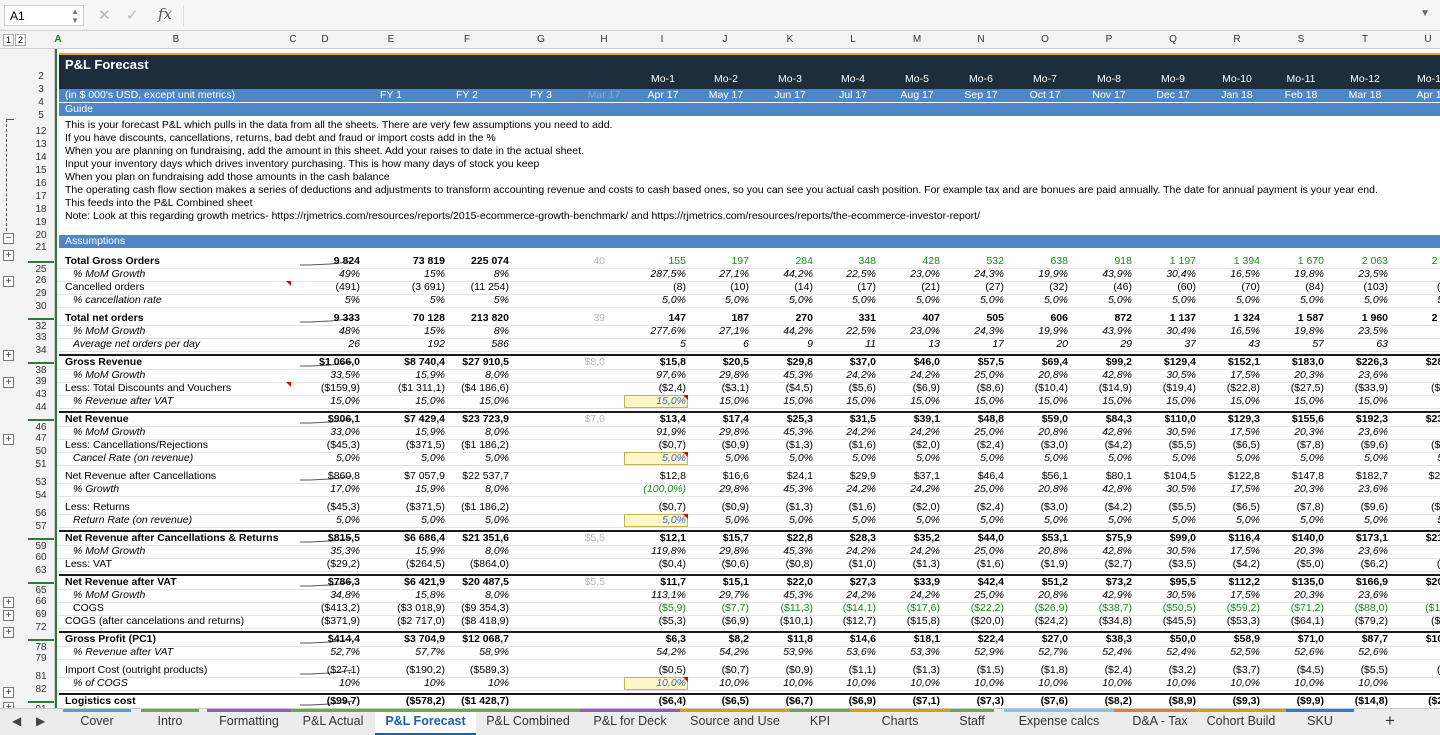 The image size is (1440, 735). Describe the element at coordinates (474, 388) in the screenshot. I see `fy-value: ($4 186,6)` at that location.